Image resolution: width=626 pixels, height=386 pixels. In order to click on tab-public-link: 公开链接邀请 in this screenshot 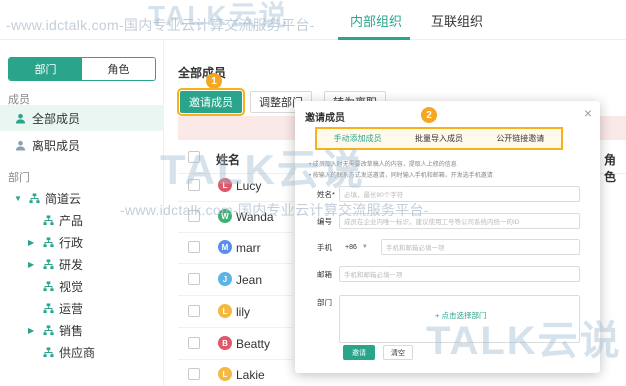, I will do `click(520, 138)`.